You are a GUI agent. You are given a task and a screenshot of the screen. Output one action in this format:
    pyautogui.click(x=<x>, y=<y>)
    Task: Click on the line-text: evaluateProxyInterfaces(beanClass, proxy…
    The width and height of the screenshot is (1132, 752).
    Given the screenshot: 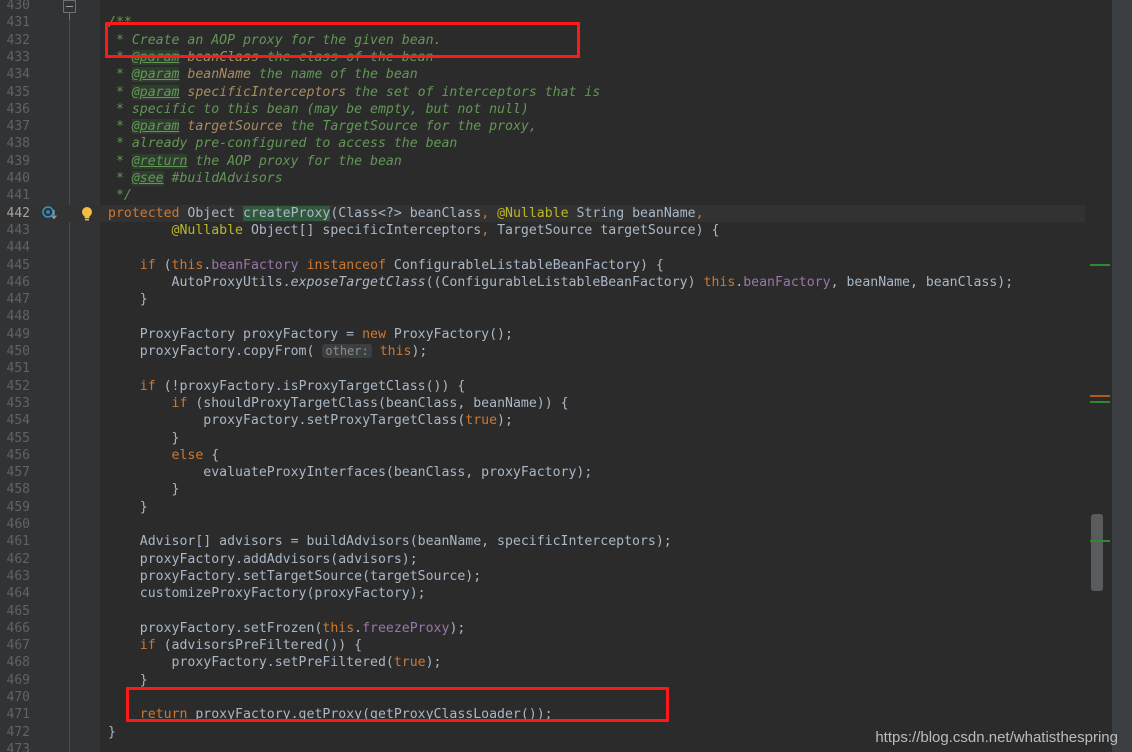 What is the action you would take?
    pyautogui.click(x=350, y=472)
    